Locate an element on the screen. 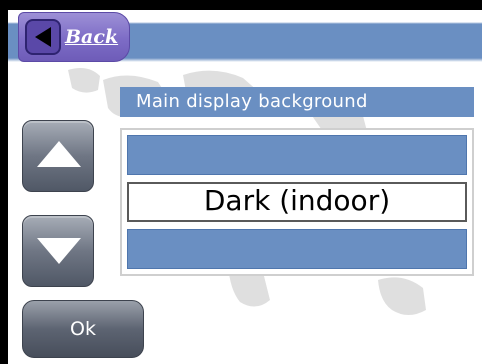 The width and height of the screenshot is (482, 364). scroll-up-button is located at coordinates (58, 156).